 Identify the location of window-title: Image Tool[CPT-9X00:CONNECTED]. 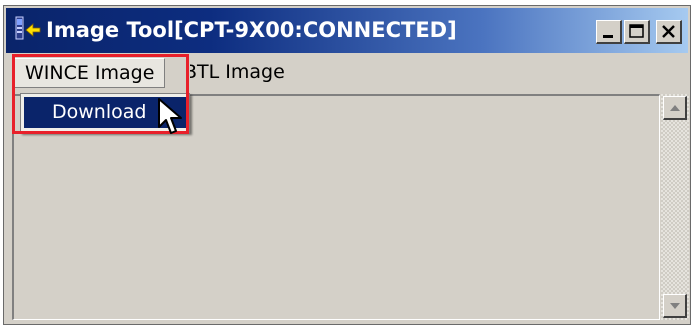
(251, 30).